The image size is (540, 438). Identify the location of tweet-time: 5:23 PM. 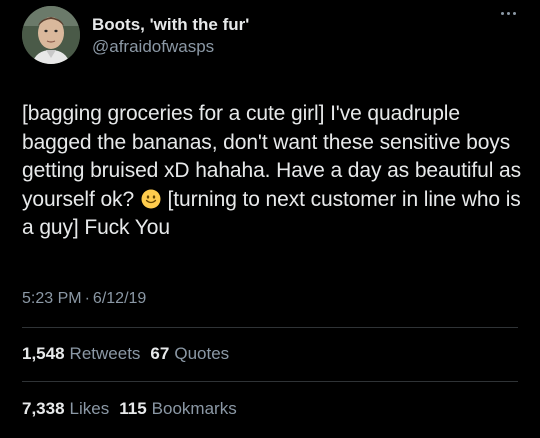
(52, 298).